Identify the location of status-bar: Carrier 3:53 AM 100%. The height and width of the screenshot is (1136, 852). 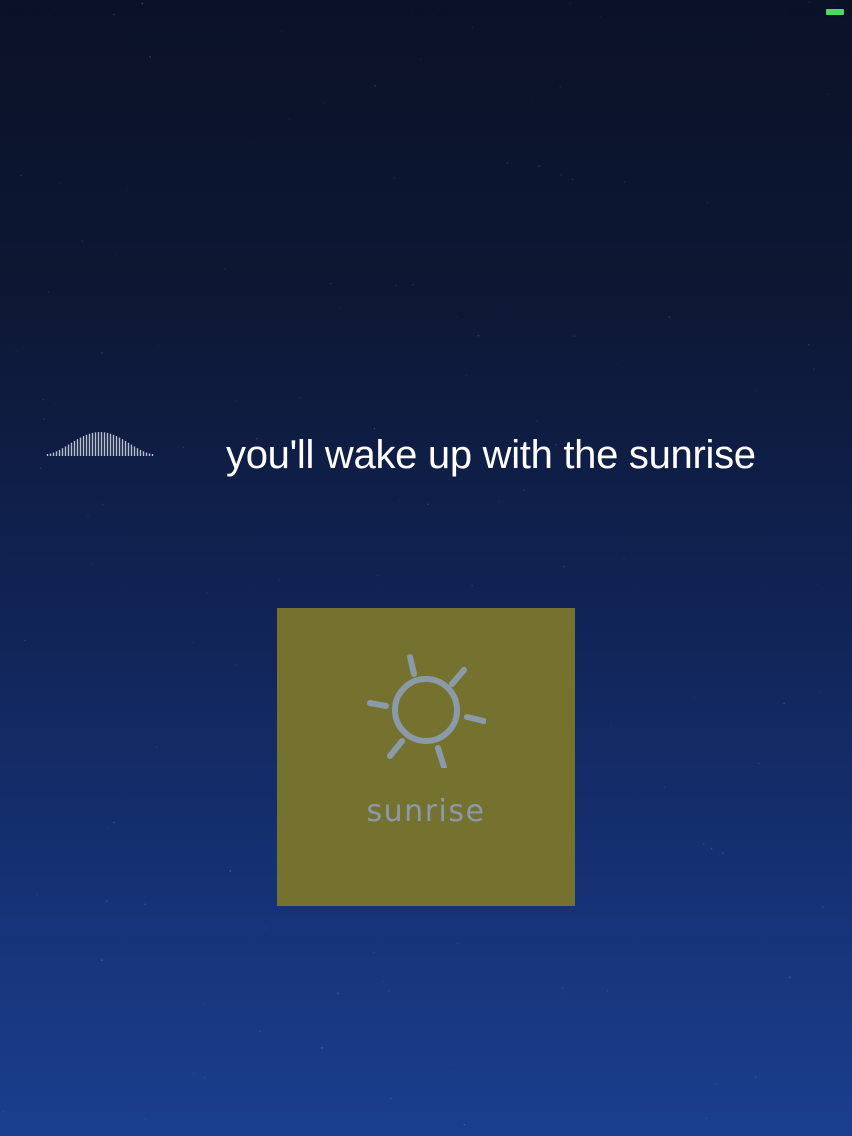
(426, 12).